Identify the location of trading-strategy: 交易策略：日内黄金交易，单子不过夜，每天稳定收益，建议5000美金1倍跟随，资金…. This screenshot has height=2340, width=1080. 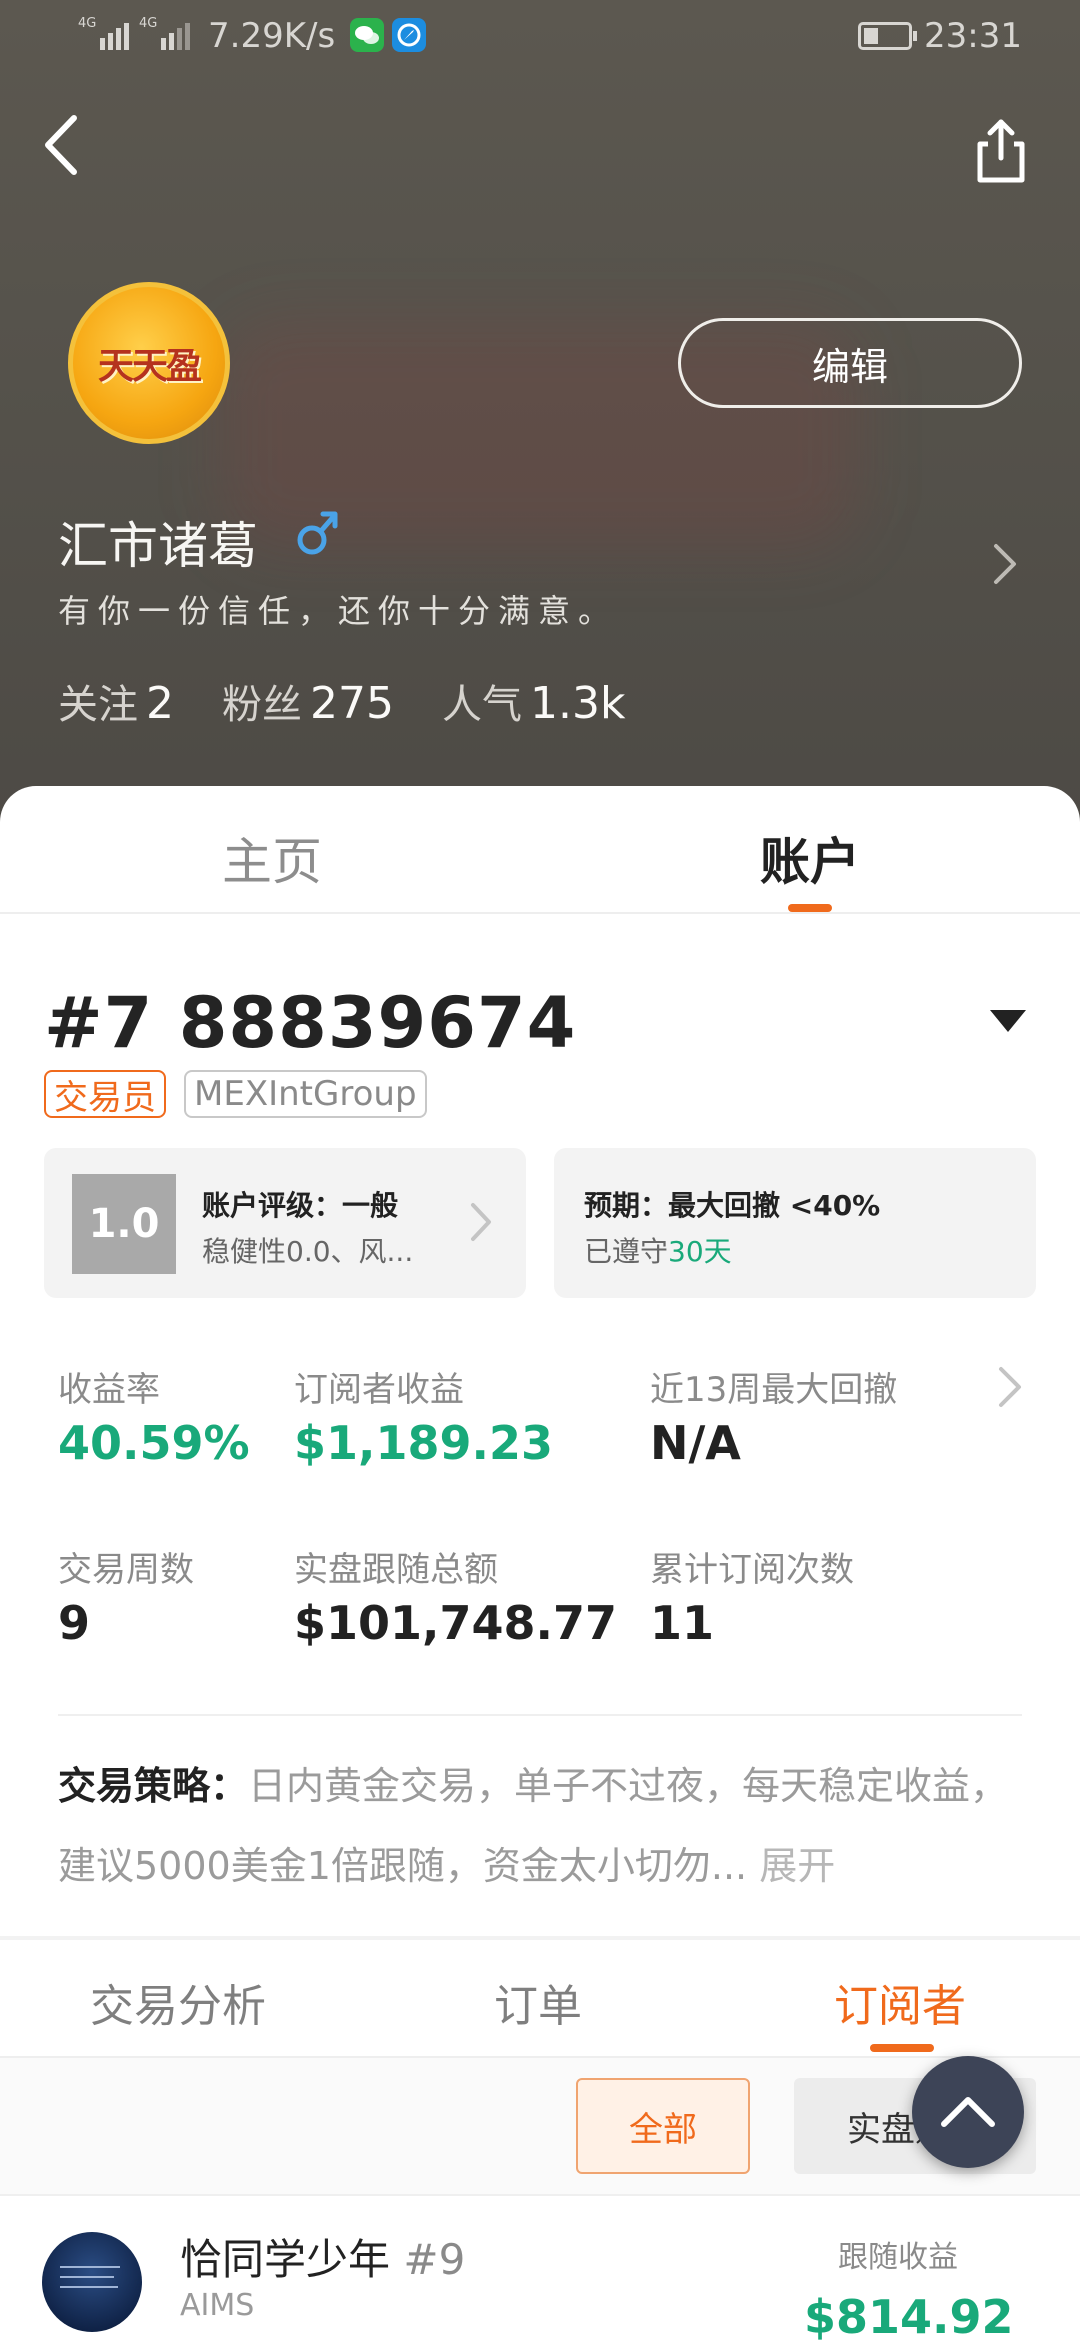
(548, 1826).